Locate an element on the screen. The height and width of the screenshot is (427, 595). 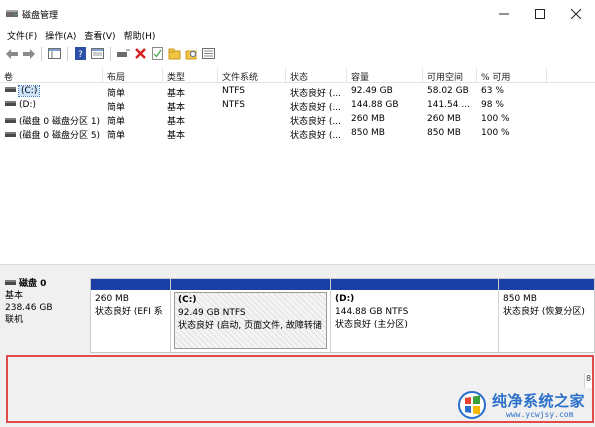
partition-size: 850 MB is located at coordinates (520, 299).